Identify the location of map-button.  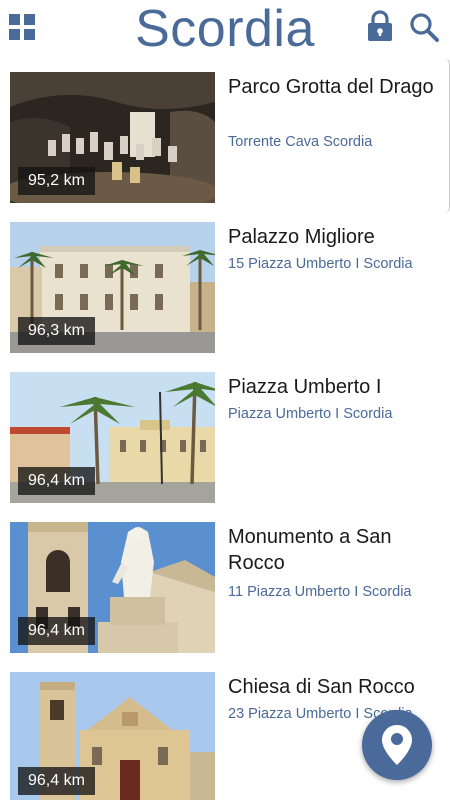
(397, 745).